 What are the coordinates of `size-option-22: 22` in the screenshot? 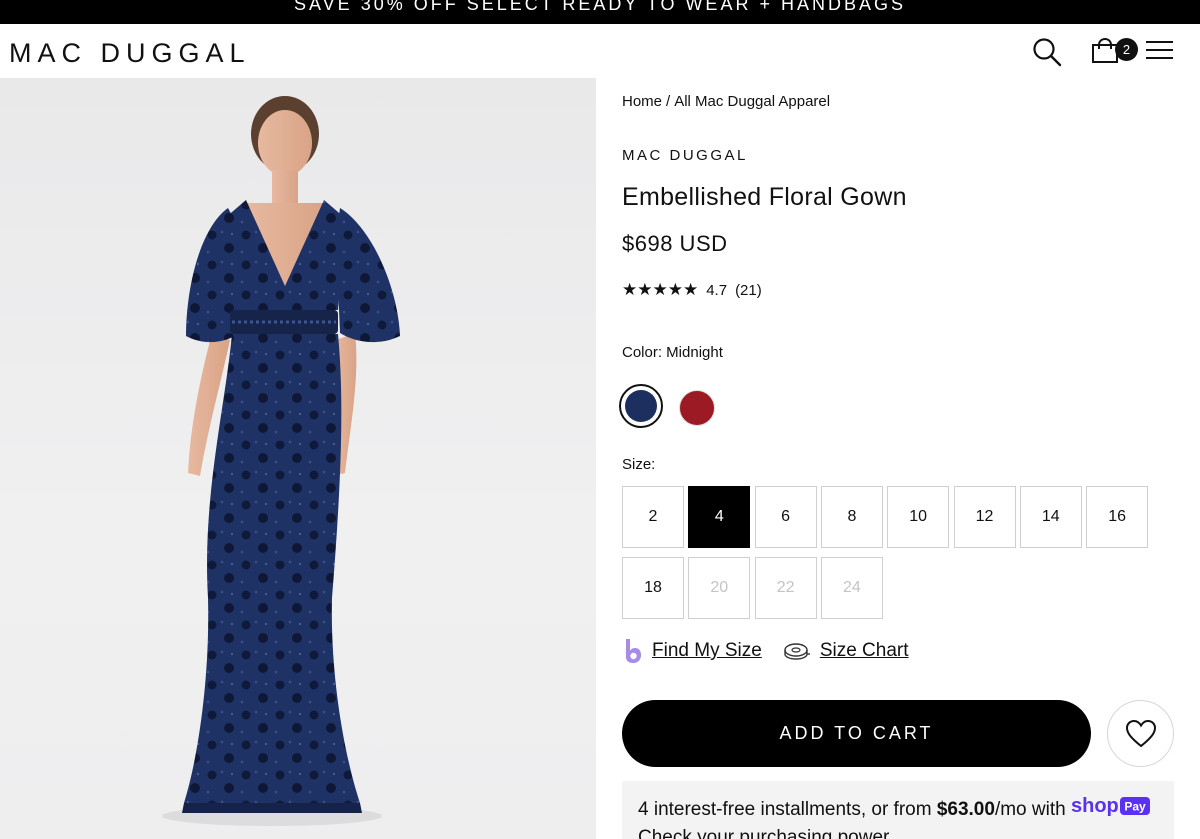 It's located at (785, 588).